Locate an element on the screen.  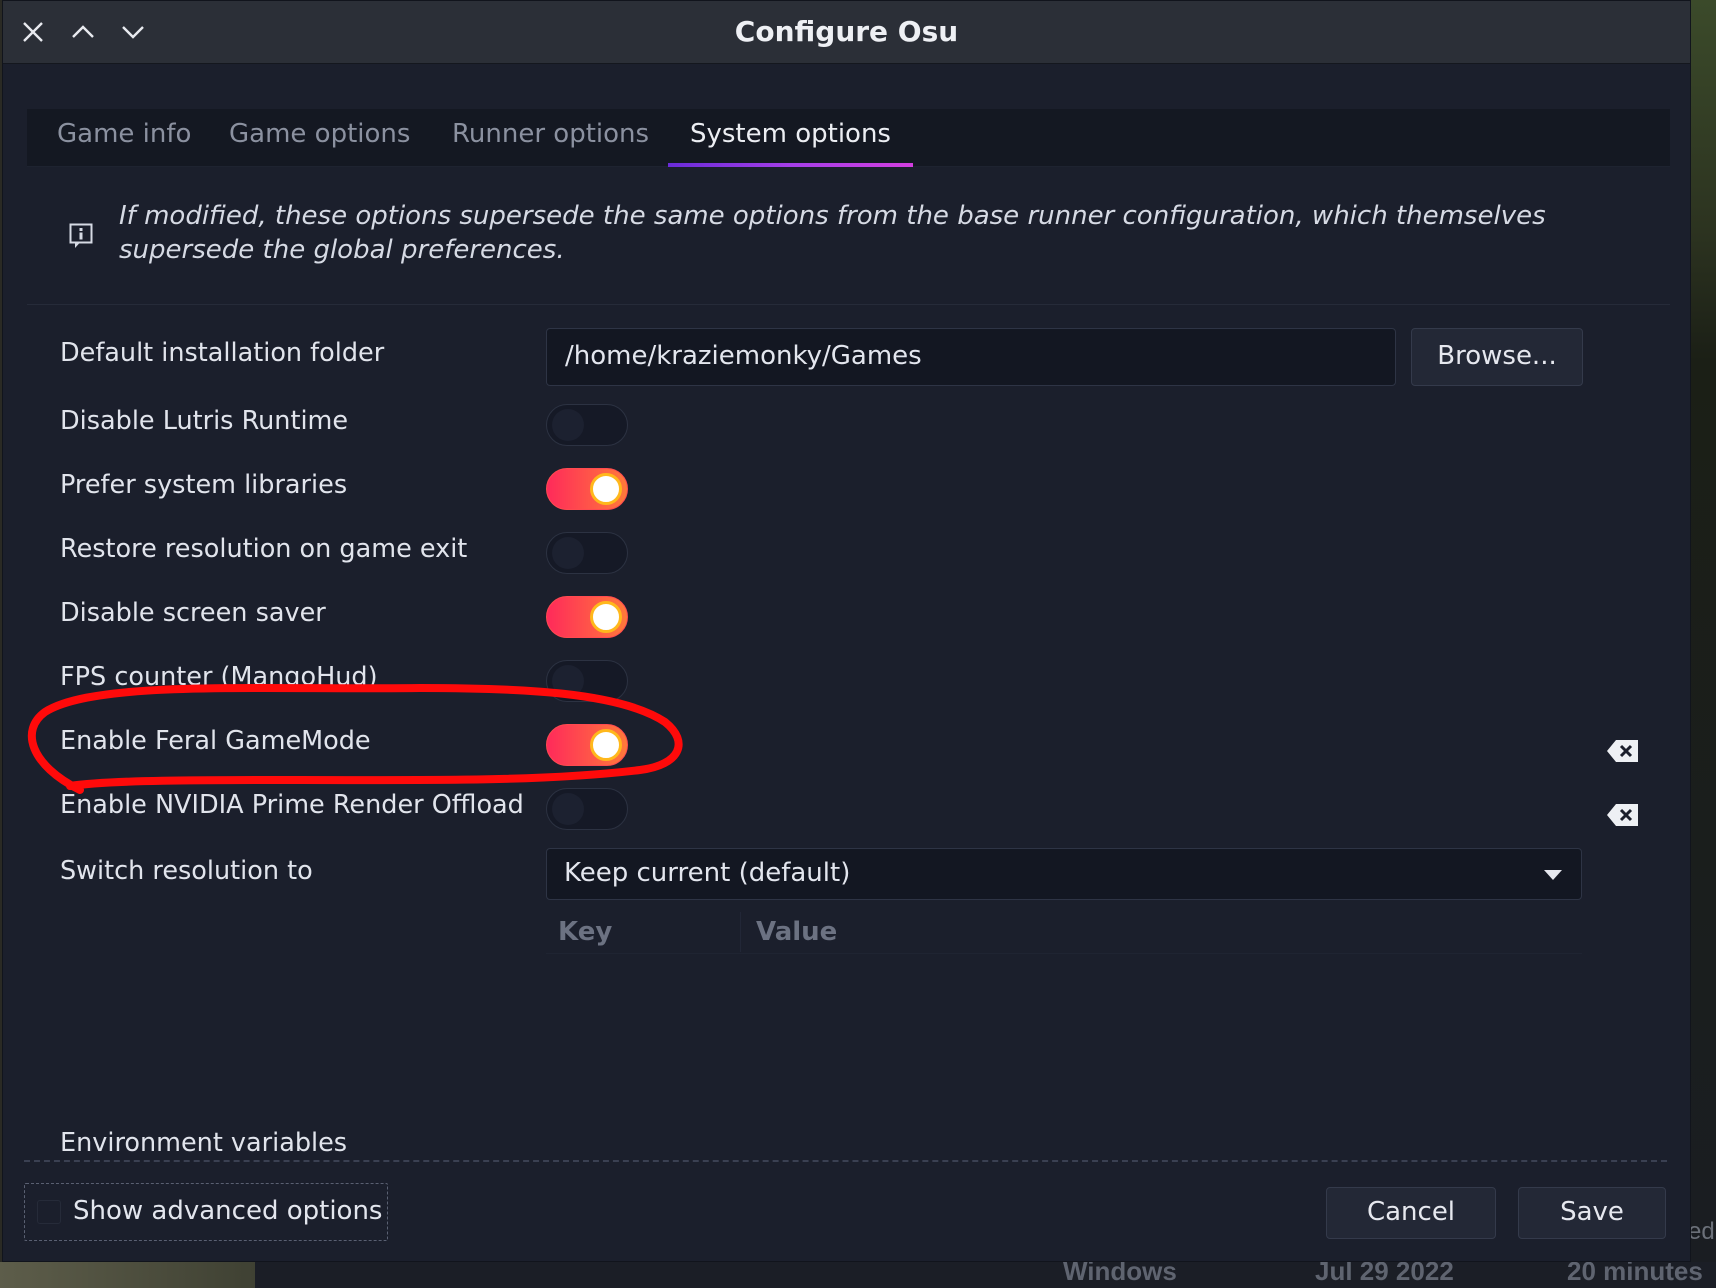
select-value: Keep current (default) is located at coordinates (707, 873).